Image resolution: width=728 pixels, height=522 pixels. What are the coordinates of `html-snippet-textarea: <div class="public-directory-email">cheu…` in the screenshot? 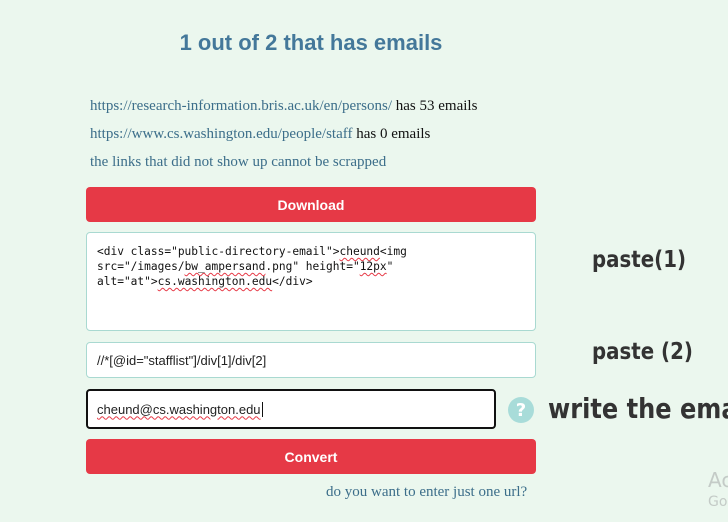 It's located at (311, 281).